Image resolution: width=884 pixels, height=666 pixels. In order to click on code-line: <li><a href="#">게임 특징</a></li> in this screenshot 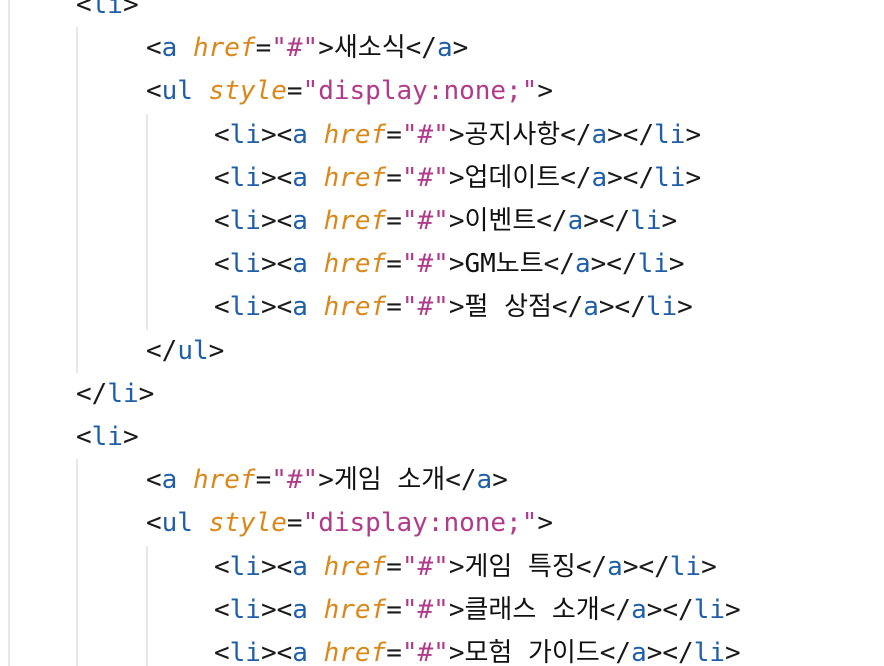, I will do `click(465, 567)`.